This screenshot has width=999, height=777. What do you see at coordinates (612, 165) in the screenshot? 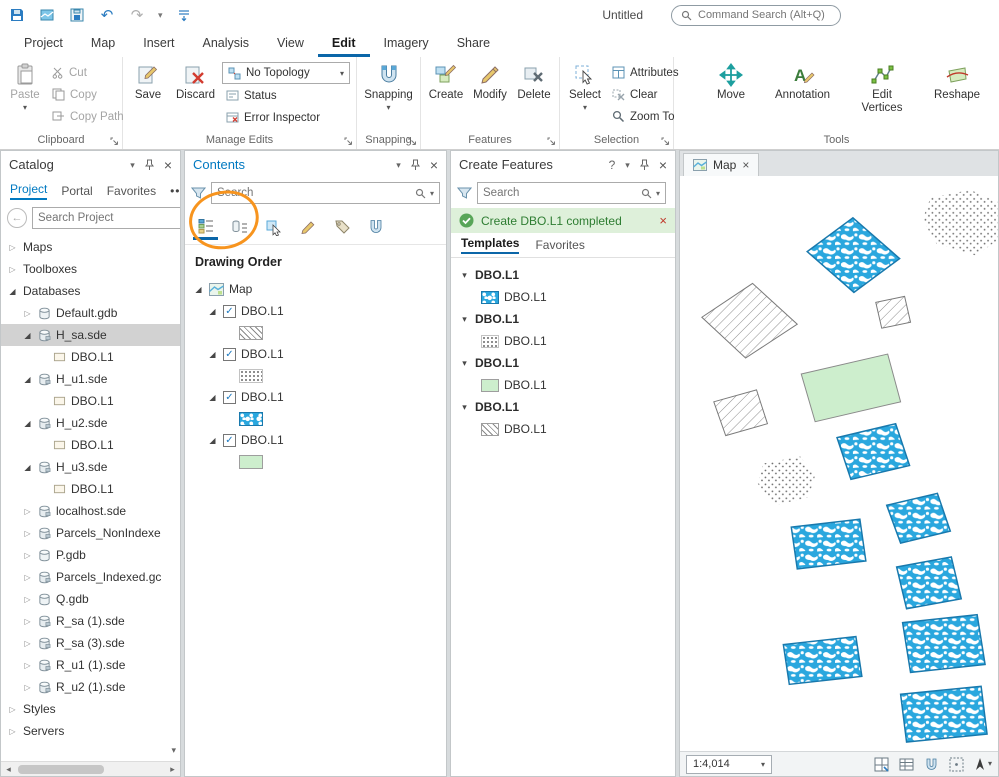
I see `help-icon: ?` at bounding box center [612, 165].